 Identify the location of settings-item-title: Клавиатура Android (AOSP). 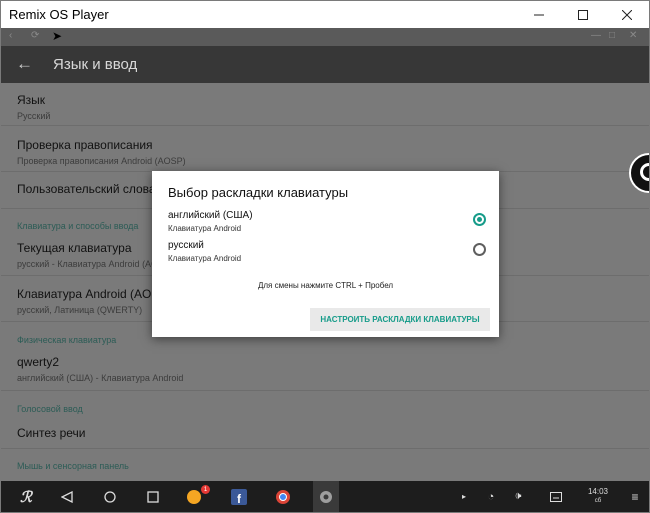
(94, 294).